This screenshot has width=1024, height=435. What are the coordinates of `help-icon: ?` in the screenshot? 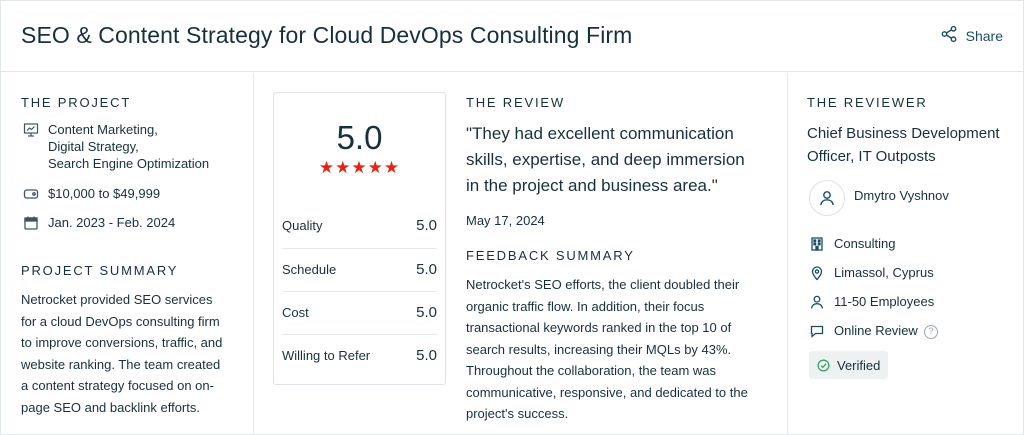 It's located at (930, 331).